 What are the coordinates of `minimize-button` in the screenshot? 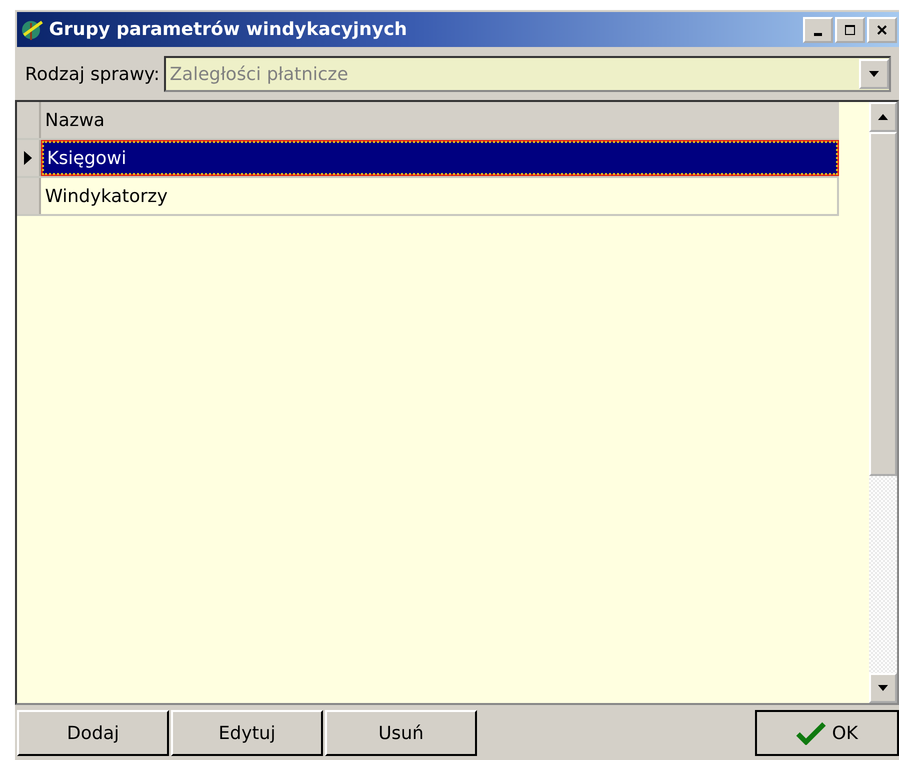 It's located at (818, 29).